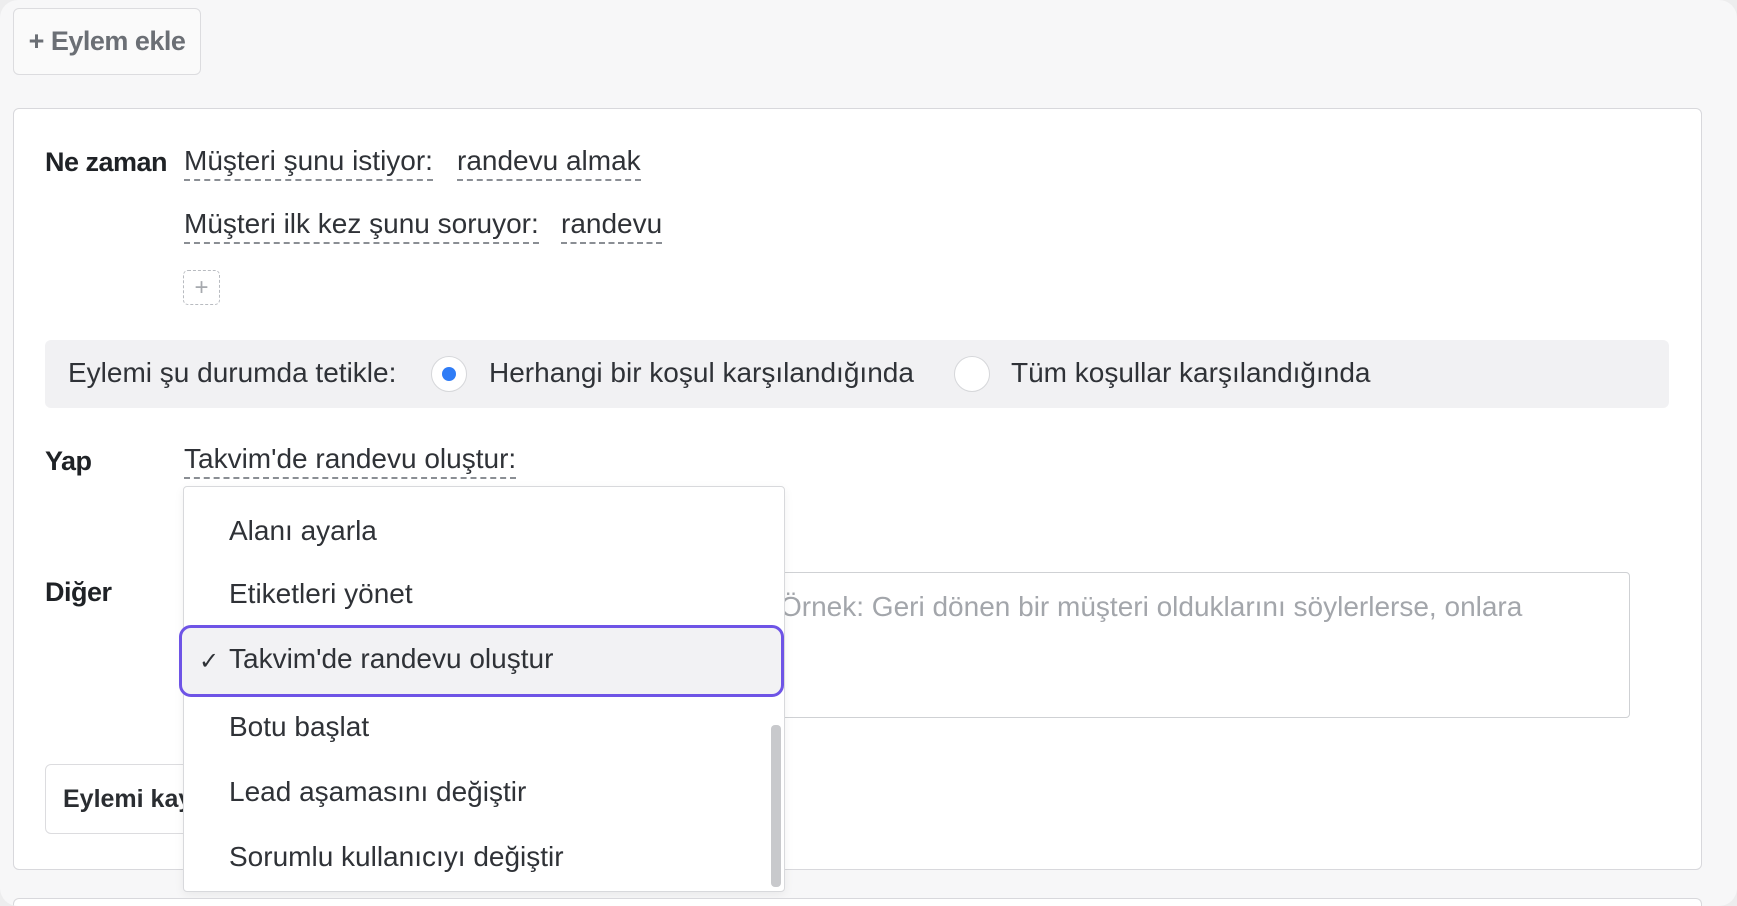 This screenshot has width=1737, height=906. I want to click on plus-icon: +, so click(201, 287).